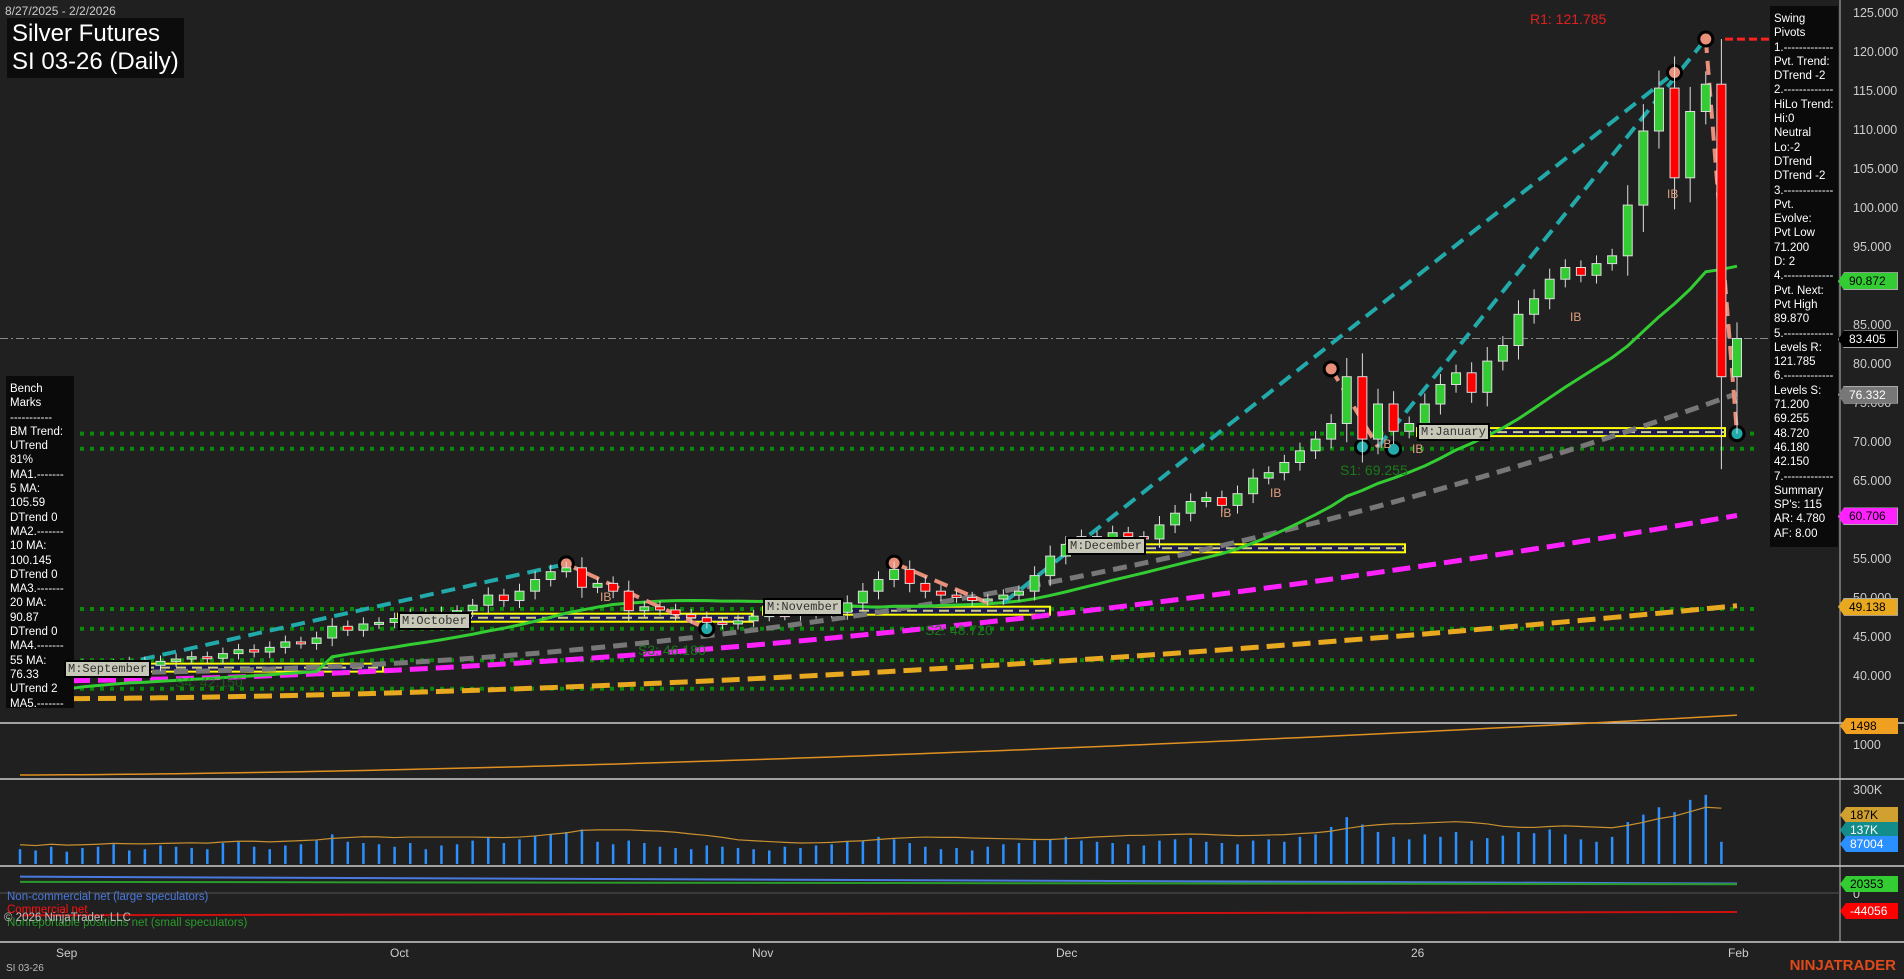  Describe the element at coordinates (1792, 447) in the screenshot. I see `swing-pivots-line: 46.180` at that location.